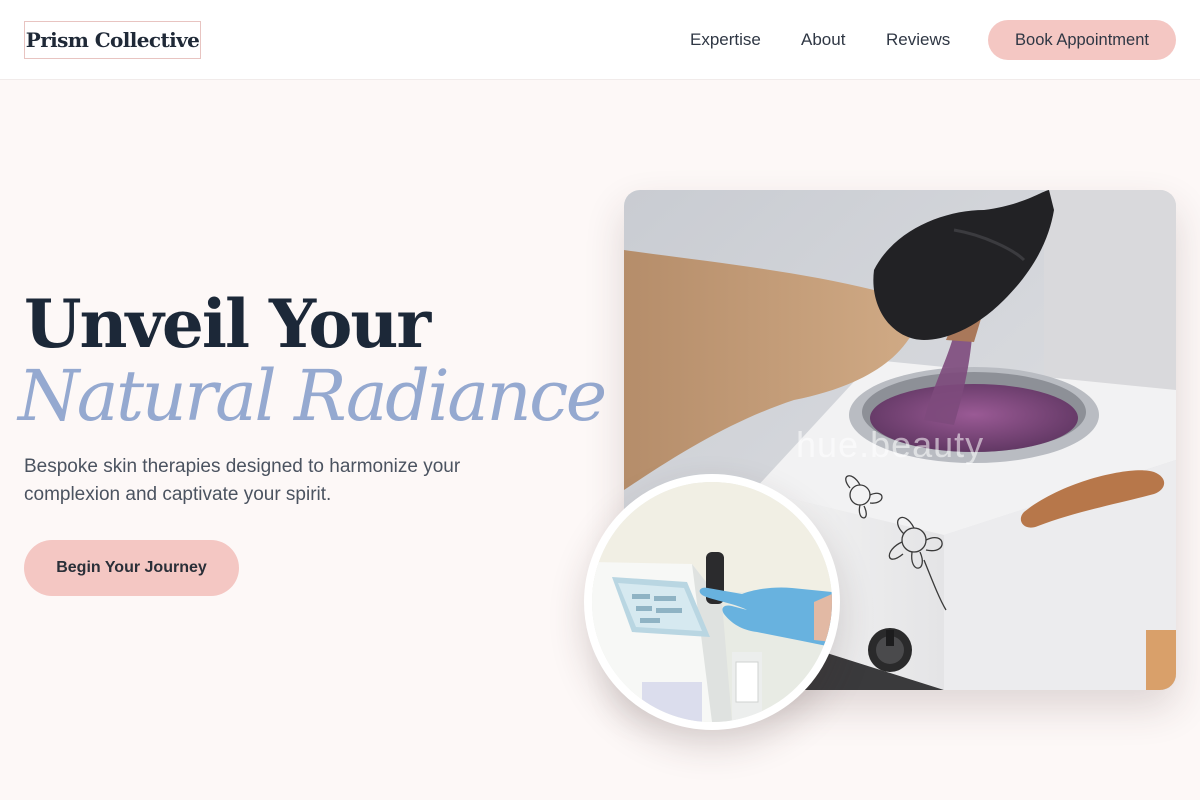 The height and width of the screenshot is (800, 1200). I want to click on hero-title-line-1: Unveil Your, so click(227, 324).